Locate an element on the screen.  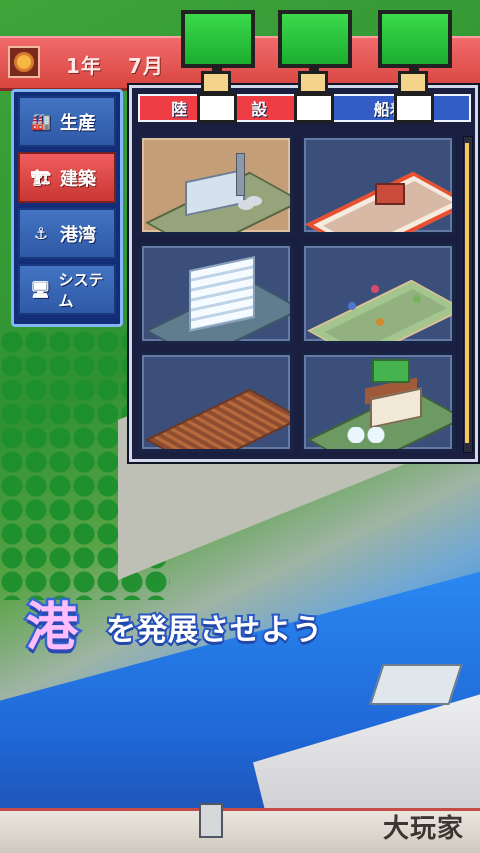
park-illustration is located at coordinates (378, 293).